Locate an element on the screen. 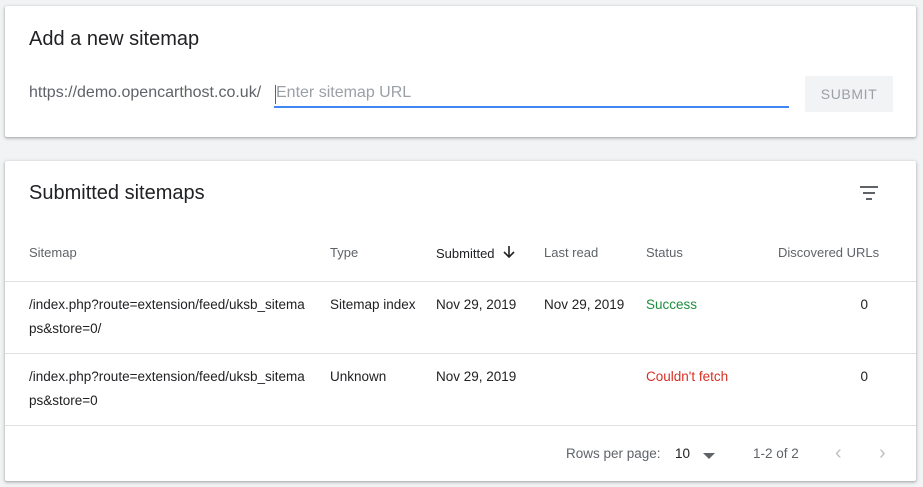 This screenshot has width=923, height=487. sitemap-type: Unknown is located at coordinates (358, 376).